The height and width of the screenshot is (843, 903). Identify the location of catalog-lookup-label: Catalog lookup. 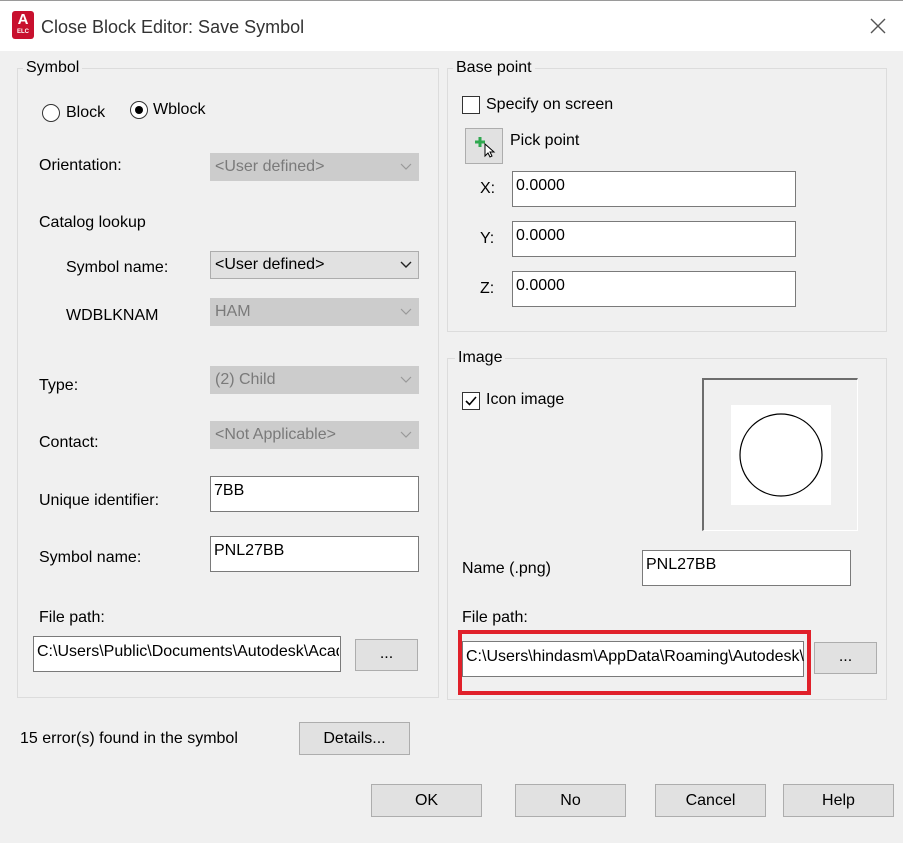
(92, 222).